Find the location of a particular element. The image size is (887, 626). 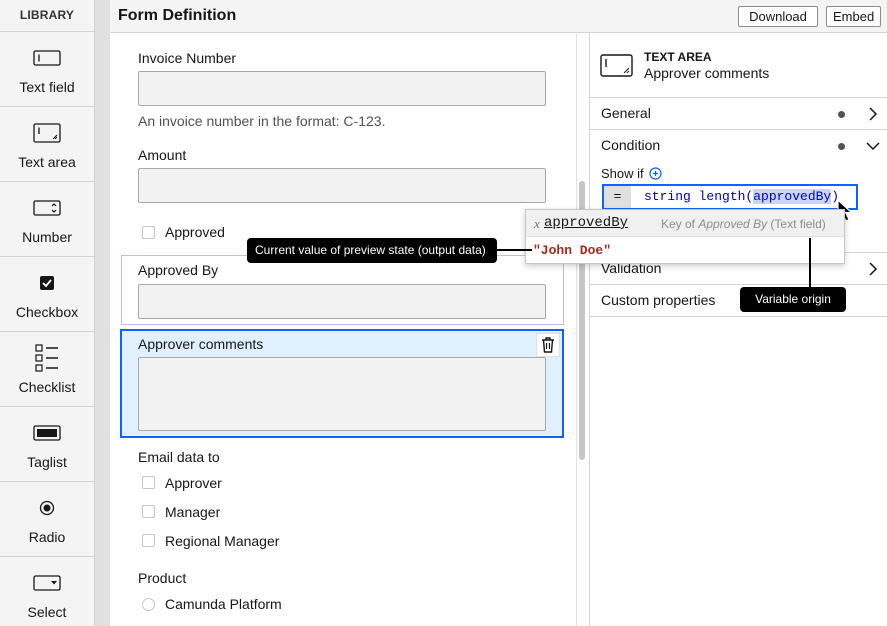

library-item-label: Text field is located at coordinates (47, 87).